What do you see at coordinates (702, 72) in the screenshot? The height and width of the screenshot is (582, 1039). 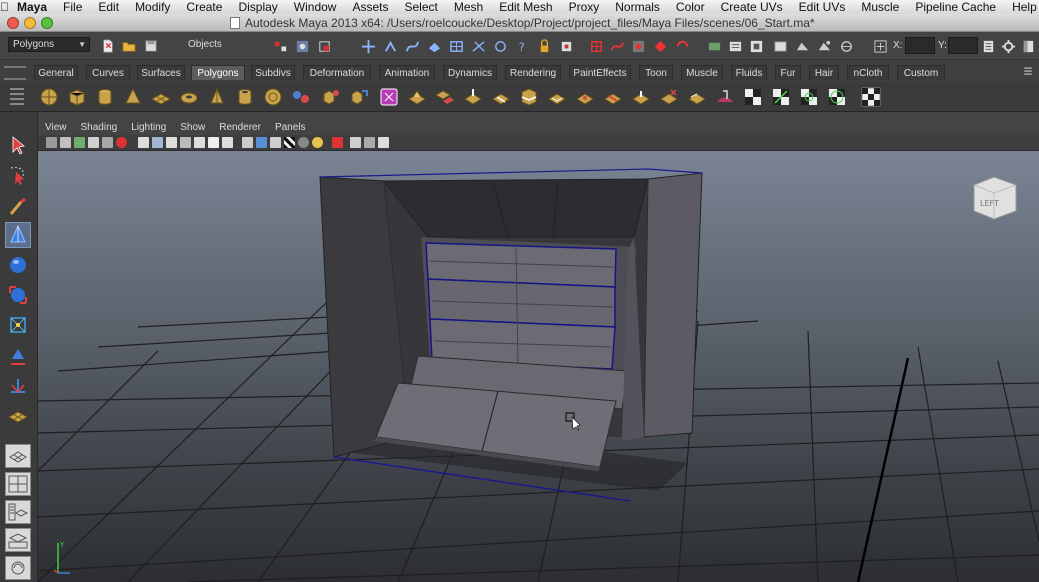 I see `tab-muscle: Muscle` at bounding box center [702, 72].